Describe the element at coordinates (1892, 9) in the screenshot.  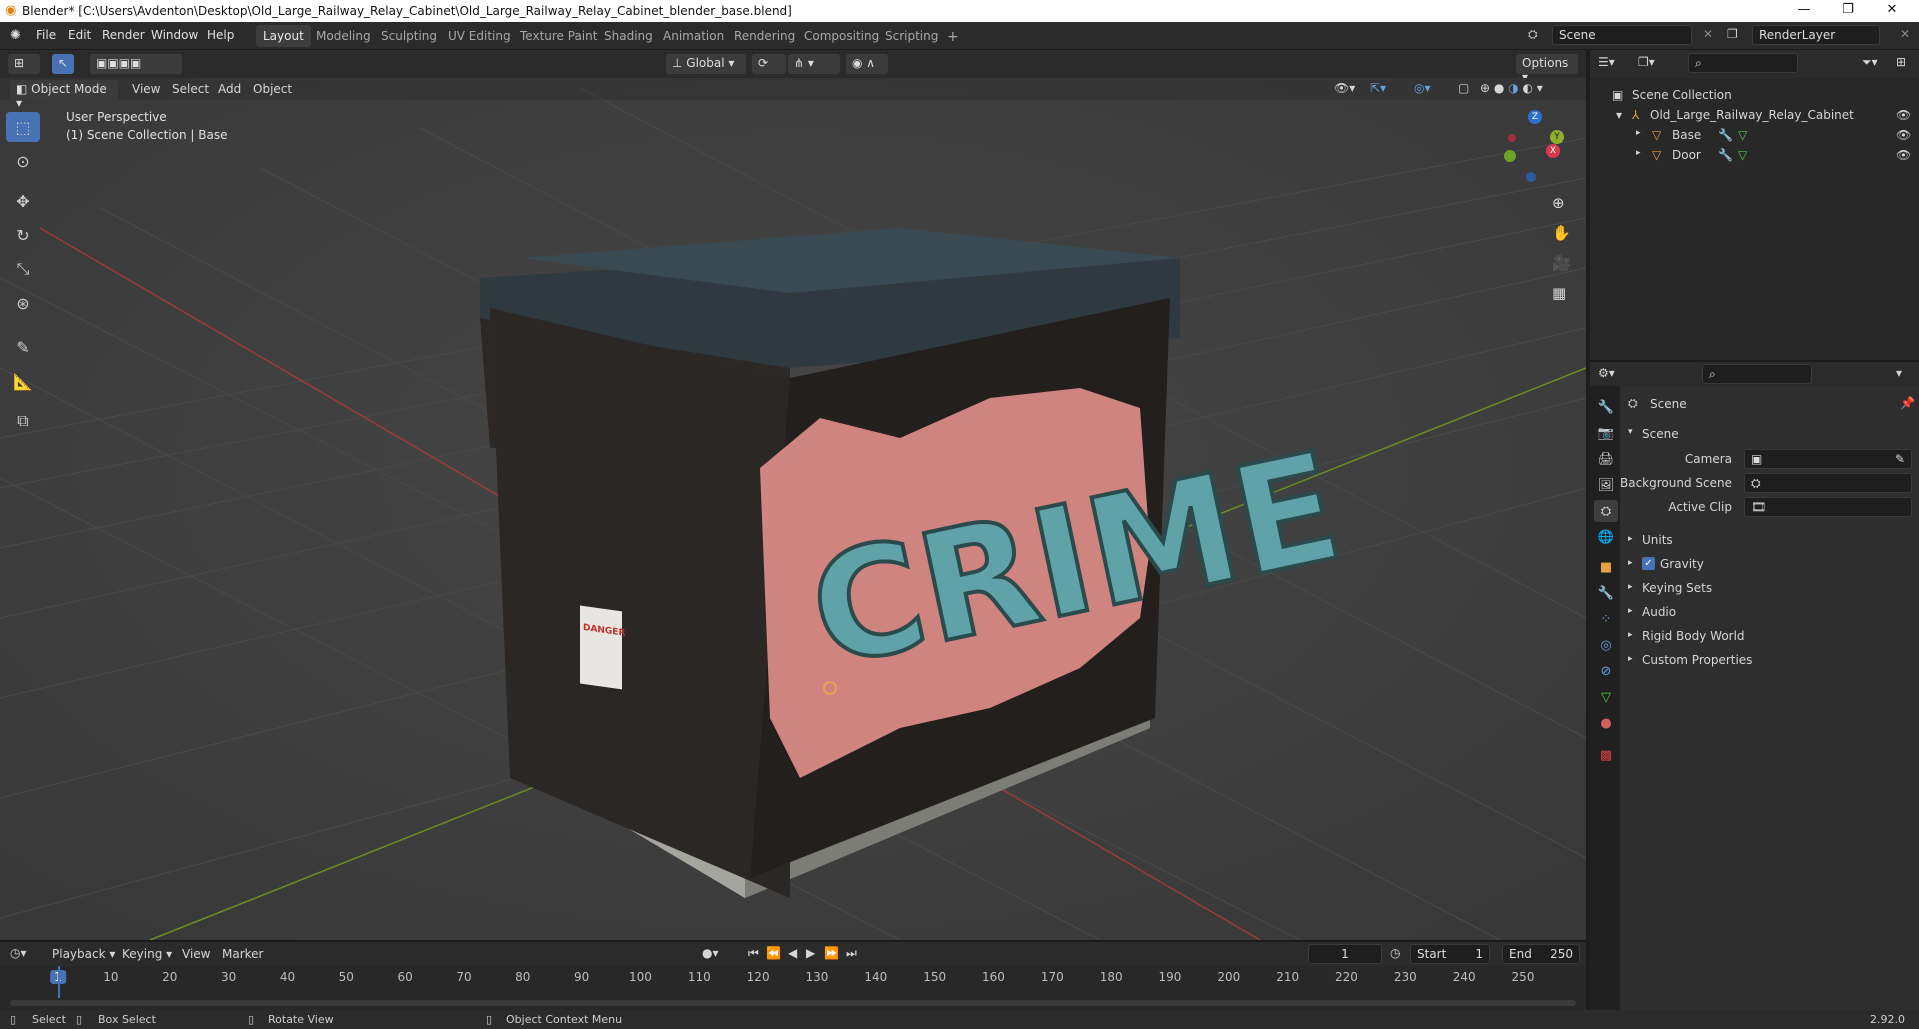
I see `close-button: ✕` at that location.